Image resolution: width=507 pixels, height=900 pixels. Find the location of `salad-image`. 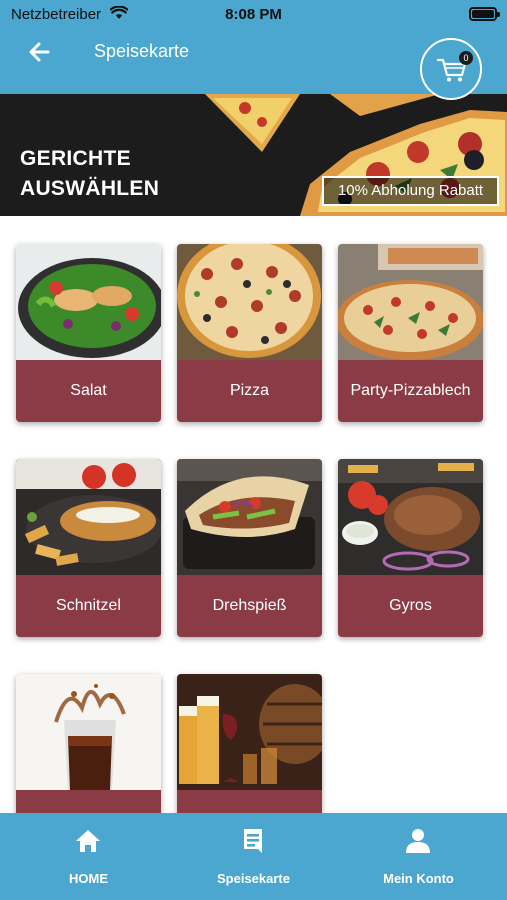

salad-image is located at coordinates (88, 302).